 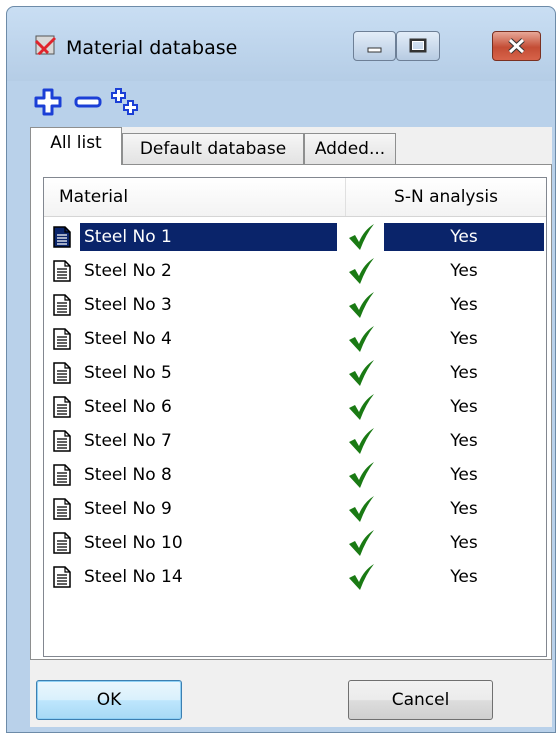 What do you see at coordinates (128, 407) in the screenshot?
I see `material-name: Steel No 6` at bounding box center [128, 407].